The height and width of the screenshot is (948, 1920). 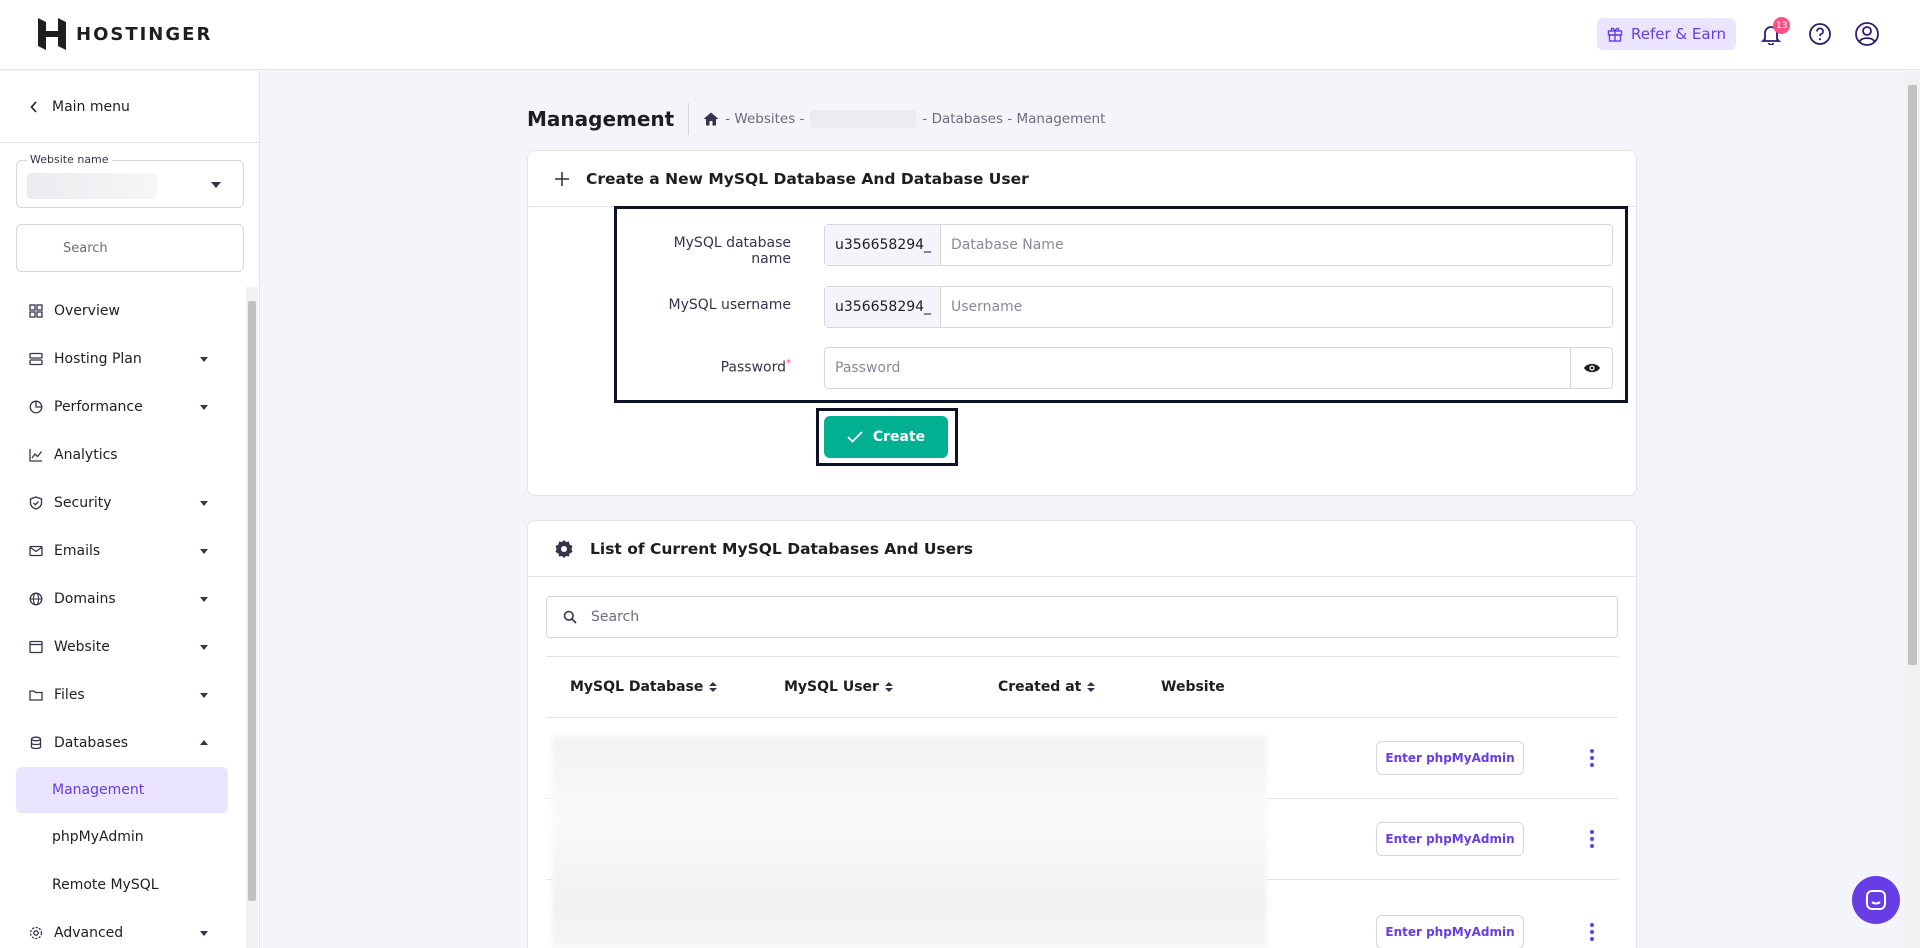 I want to click on password-label: Password*, so click(x=711, y=367).